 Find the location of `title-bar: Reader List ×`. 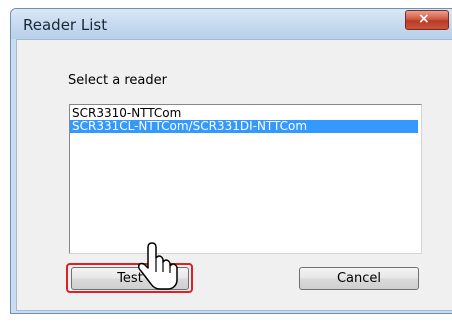

title-bar: Reader List × is located at coordinates (231, 24).